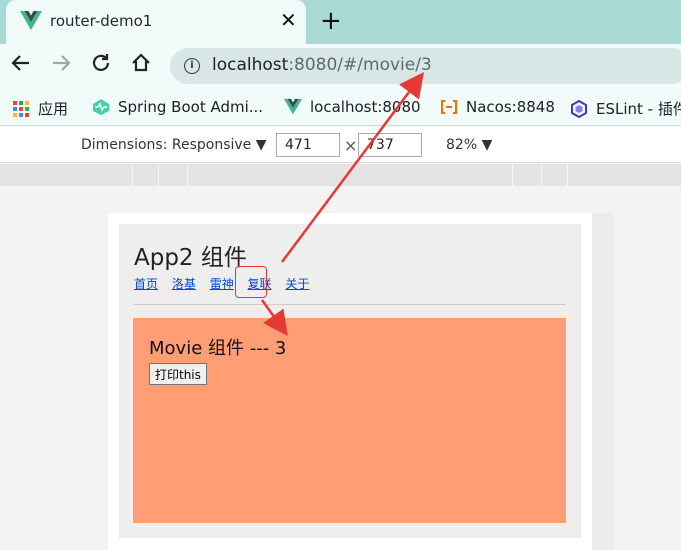 This screenshot has width=681, height=550. I want to click on divider, so click(349, 304).